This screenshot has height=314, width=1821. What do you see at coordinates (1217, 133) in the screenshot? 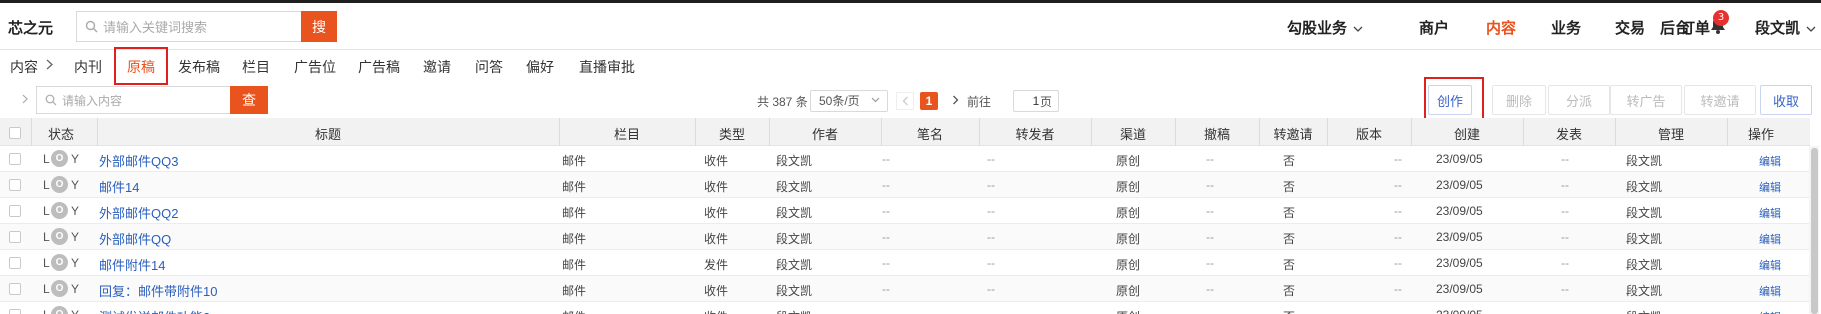
I see `col-withdraw: 撤稿` at bounding box center [1217, 133].